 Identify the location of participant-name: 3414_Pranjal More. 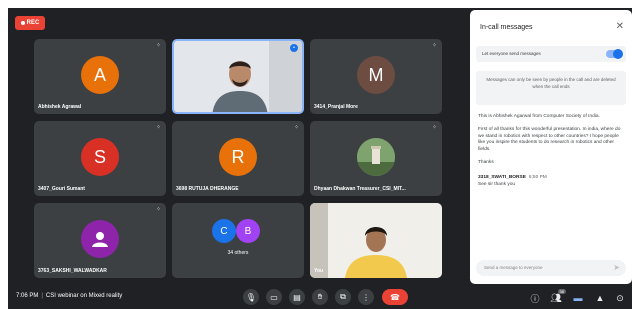
(336, 107).